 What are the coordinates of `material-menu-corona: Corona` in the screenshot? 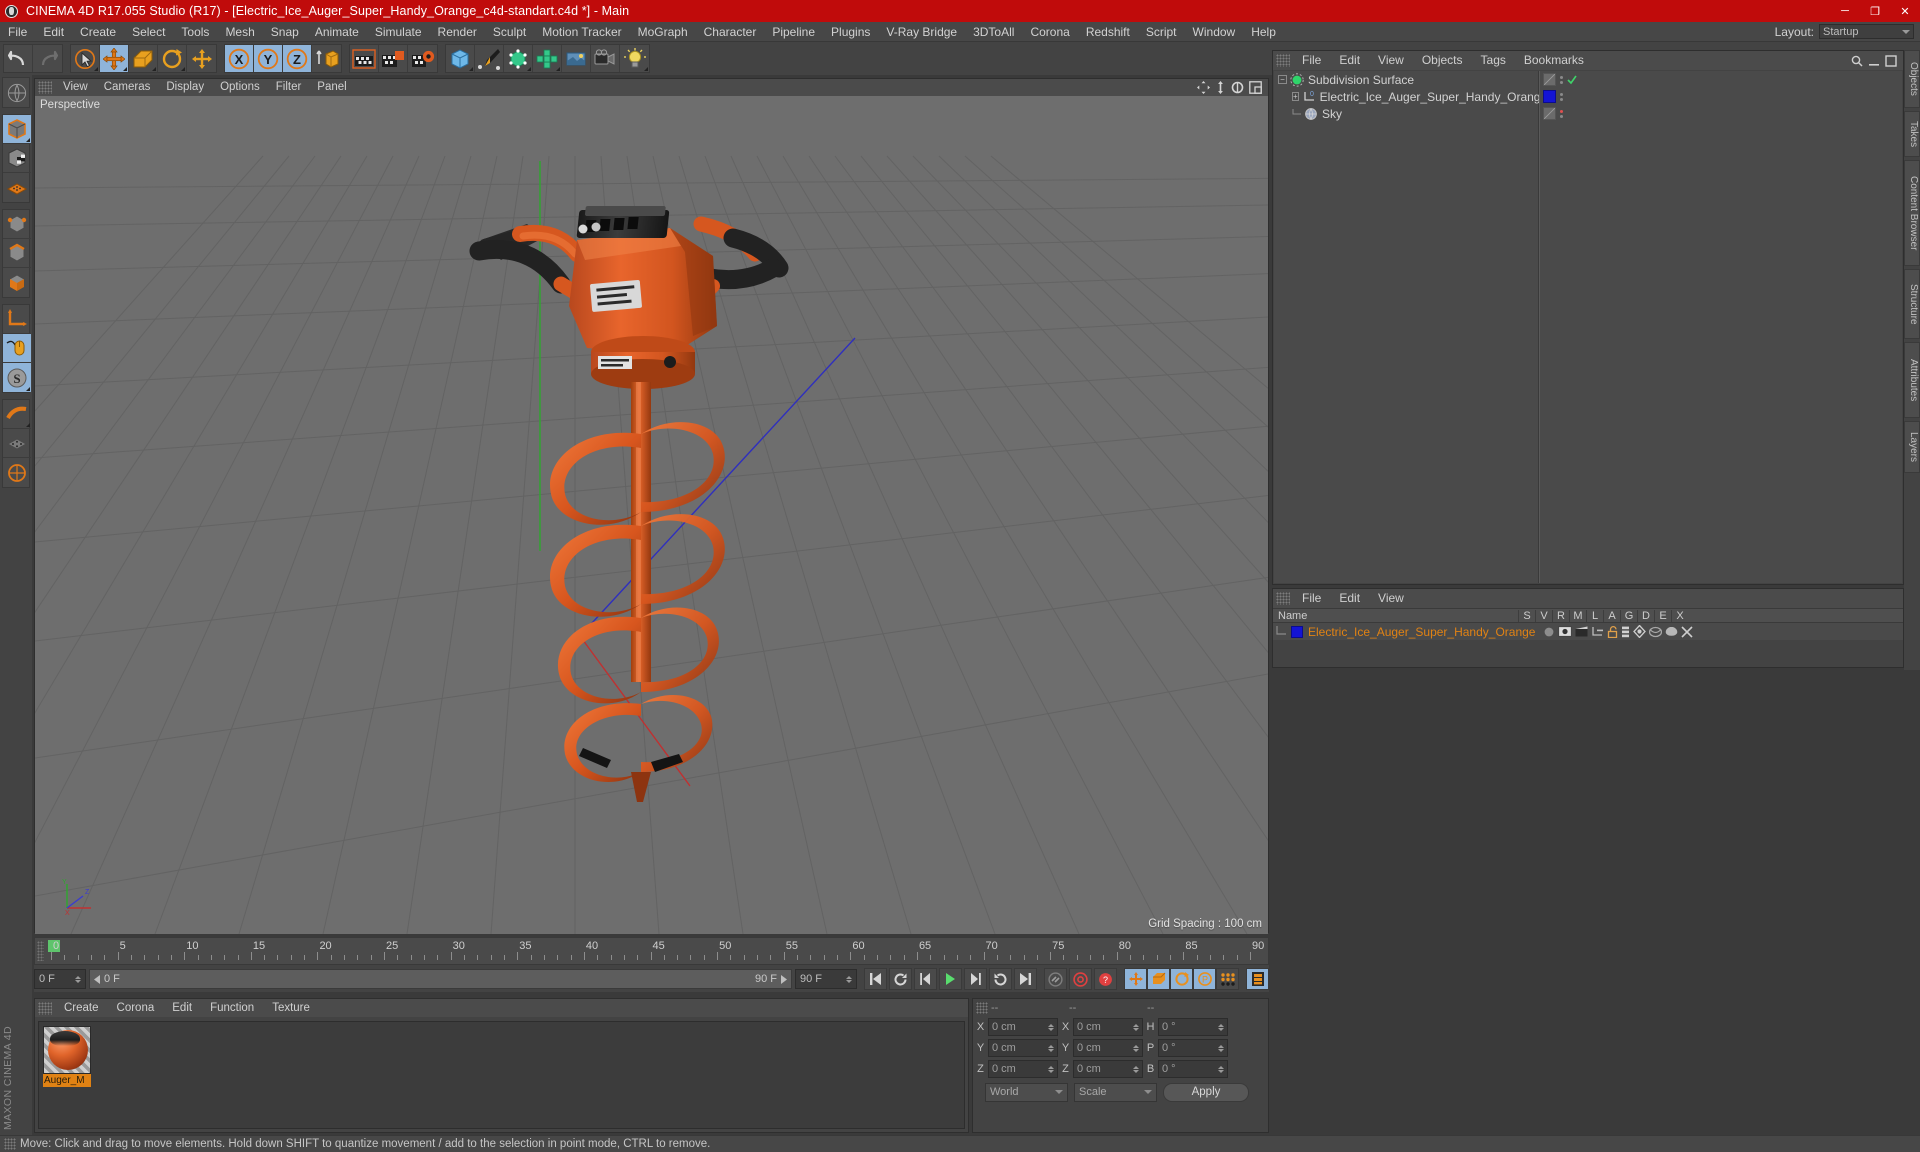 It's located at (136, 1008).